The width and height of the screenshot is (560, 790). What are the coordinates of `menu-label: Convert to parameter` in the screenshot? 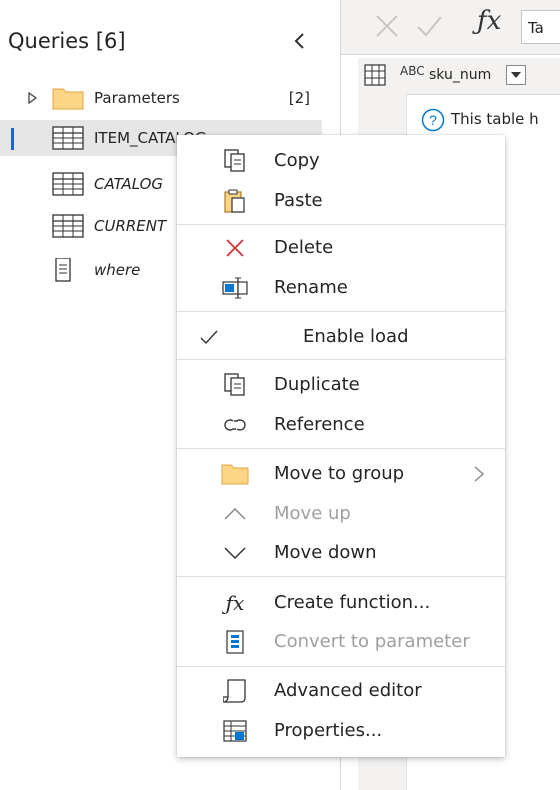 It's located at (372, 641).